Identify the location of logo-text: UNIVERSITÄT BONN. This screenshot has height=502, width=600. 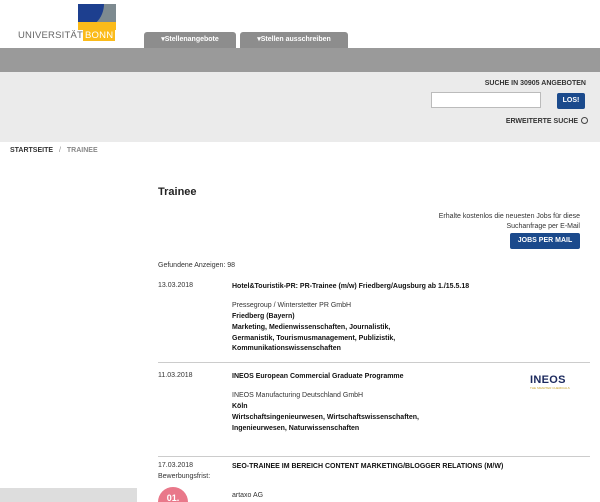
(67, 35).